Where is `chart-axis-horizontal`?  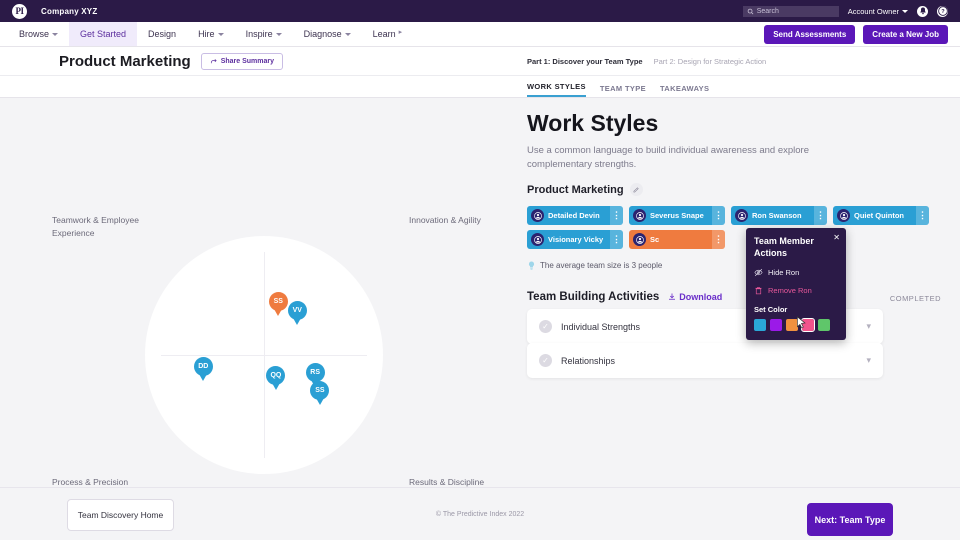 chart-axis-horizontal is located at coordinates (264, 355).